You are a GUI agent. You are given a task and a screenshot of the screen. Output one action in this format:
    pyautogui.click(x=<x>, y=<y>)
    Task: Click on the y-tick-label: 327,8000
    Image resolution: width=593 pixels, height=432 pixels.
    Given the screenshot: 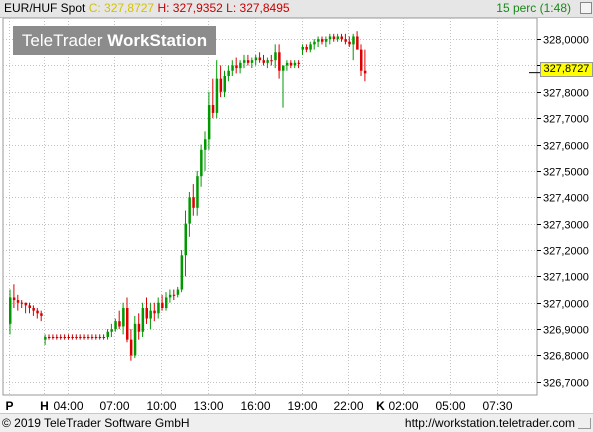 What is the action you would take?
    pyautogui.click(x=566, y=94)
    